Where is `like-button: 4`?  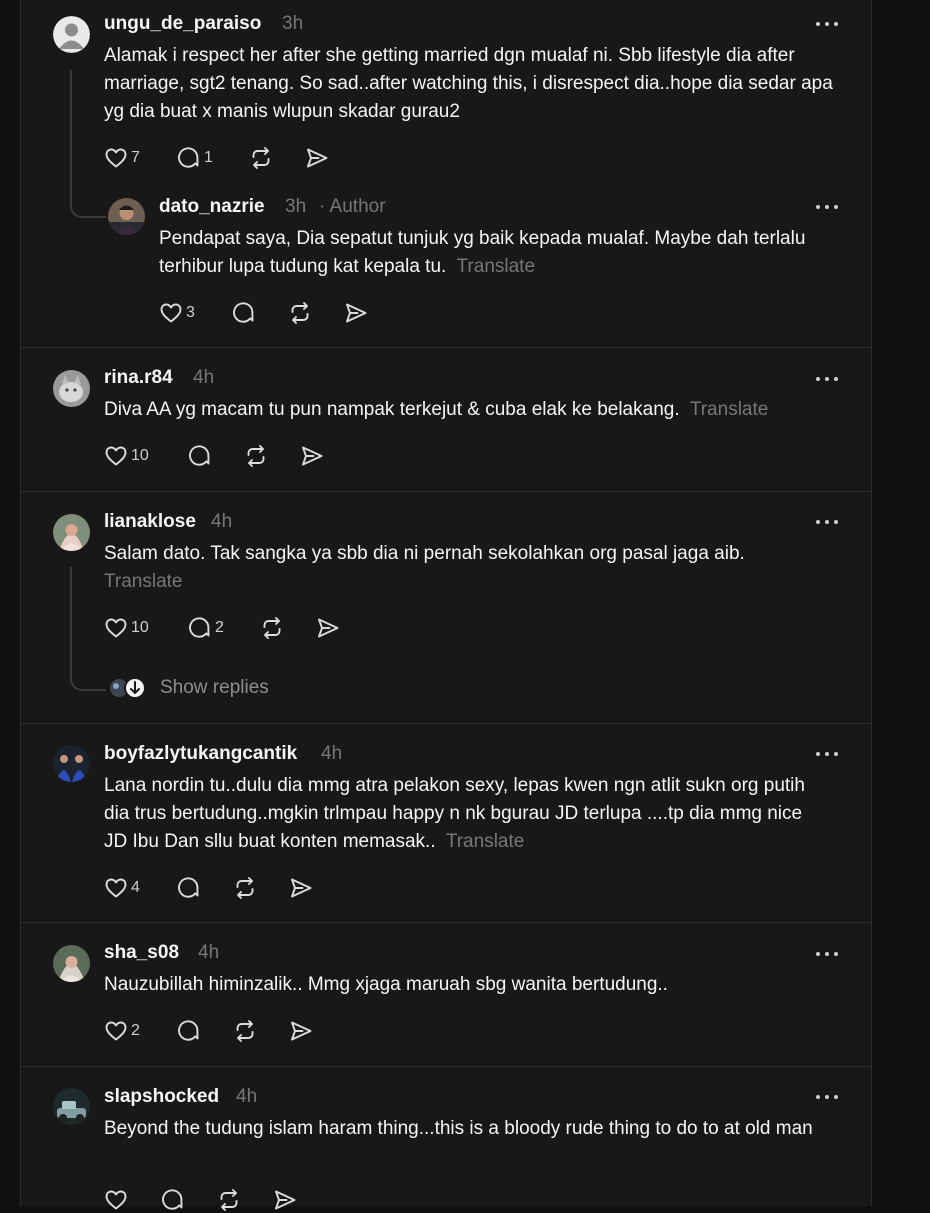 like-button: 4 is located at coordinates (122, 888).